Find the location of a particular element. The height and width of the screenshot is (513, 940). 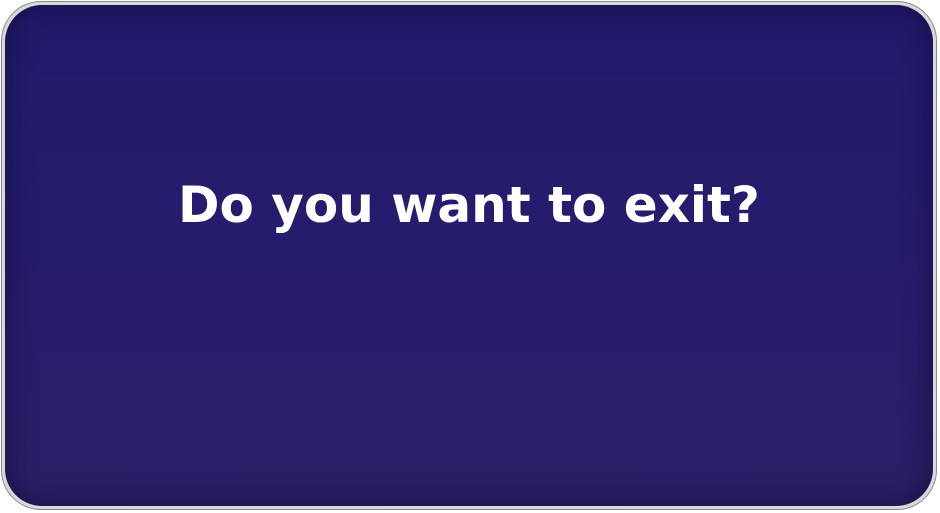

dialog-title: Do you want to exit? is located at coordinates (469, 205).